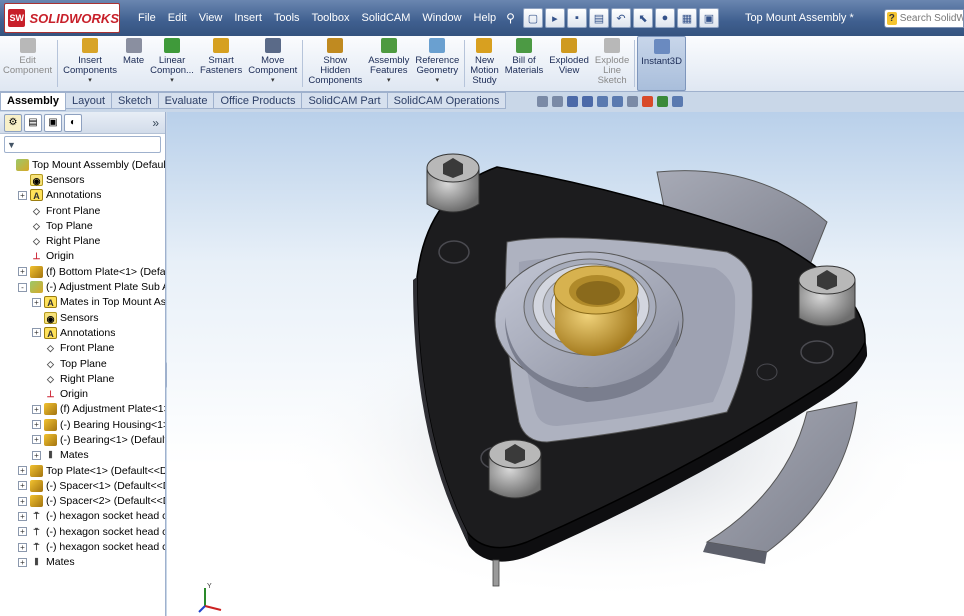  Describe the element at coordinates (569, 63) in the screenshot. I see `exploded-view-button: Exploded View` at that location.